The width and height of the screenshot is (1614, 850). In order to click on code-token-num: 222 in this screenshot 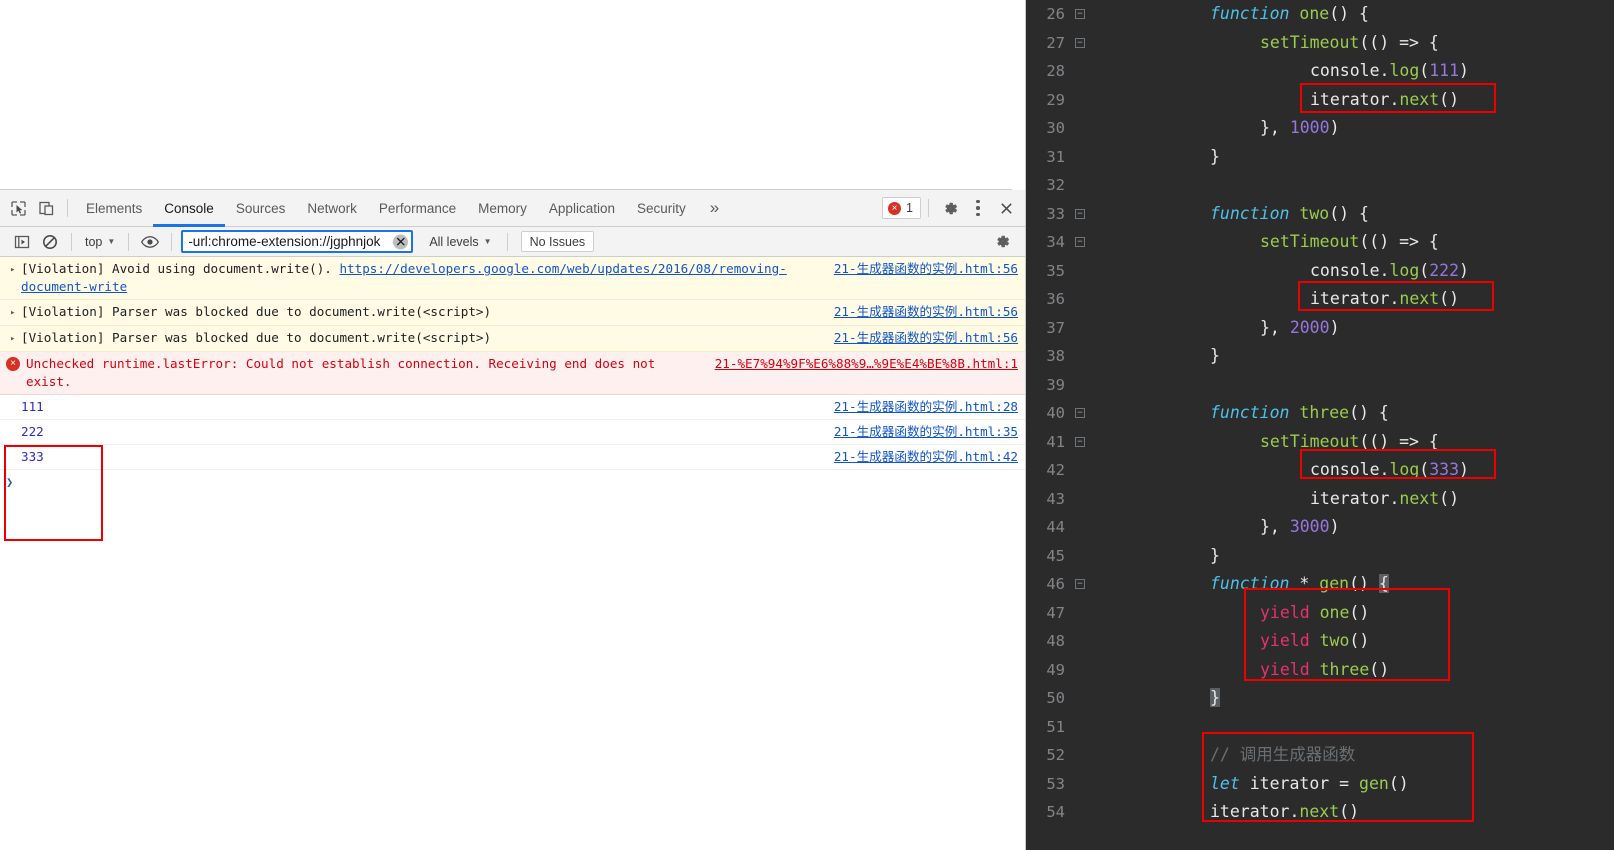, I will do `click(1444, 270)`.